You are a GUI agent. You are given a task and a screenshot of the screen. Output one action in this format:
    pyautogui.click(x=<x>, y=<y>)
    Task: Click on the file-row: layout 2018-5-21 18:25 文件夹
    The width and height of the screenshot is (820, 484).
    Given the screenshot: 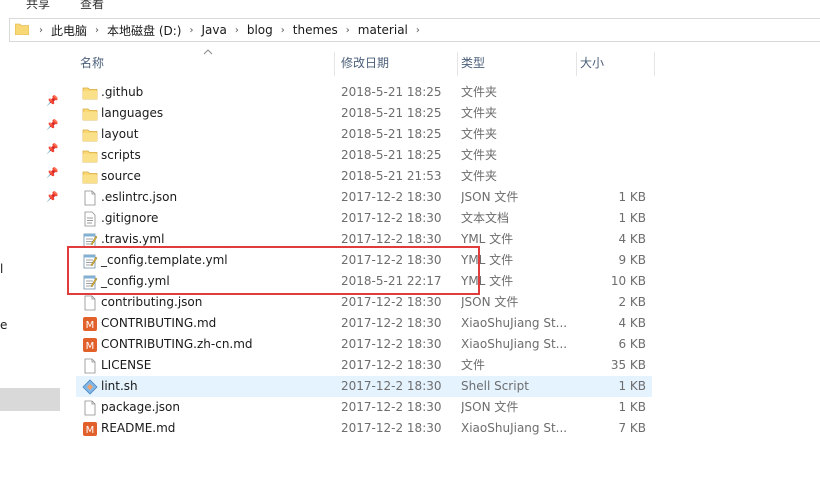 What is the action you would take?
    pyautogui.click(x=364, y=134)
    